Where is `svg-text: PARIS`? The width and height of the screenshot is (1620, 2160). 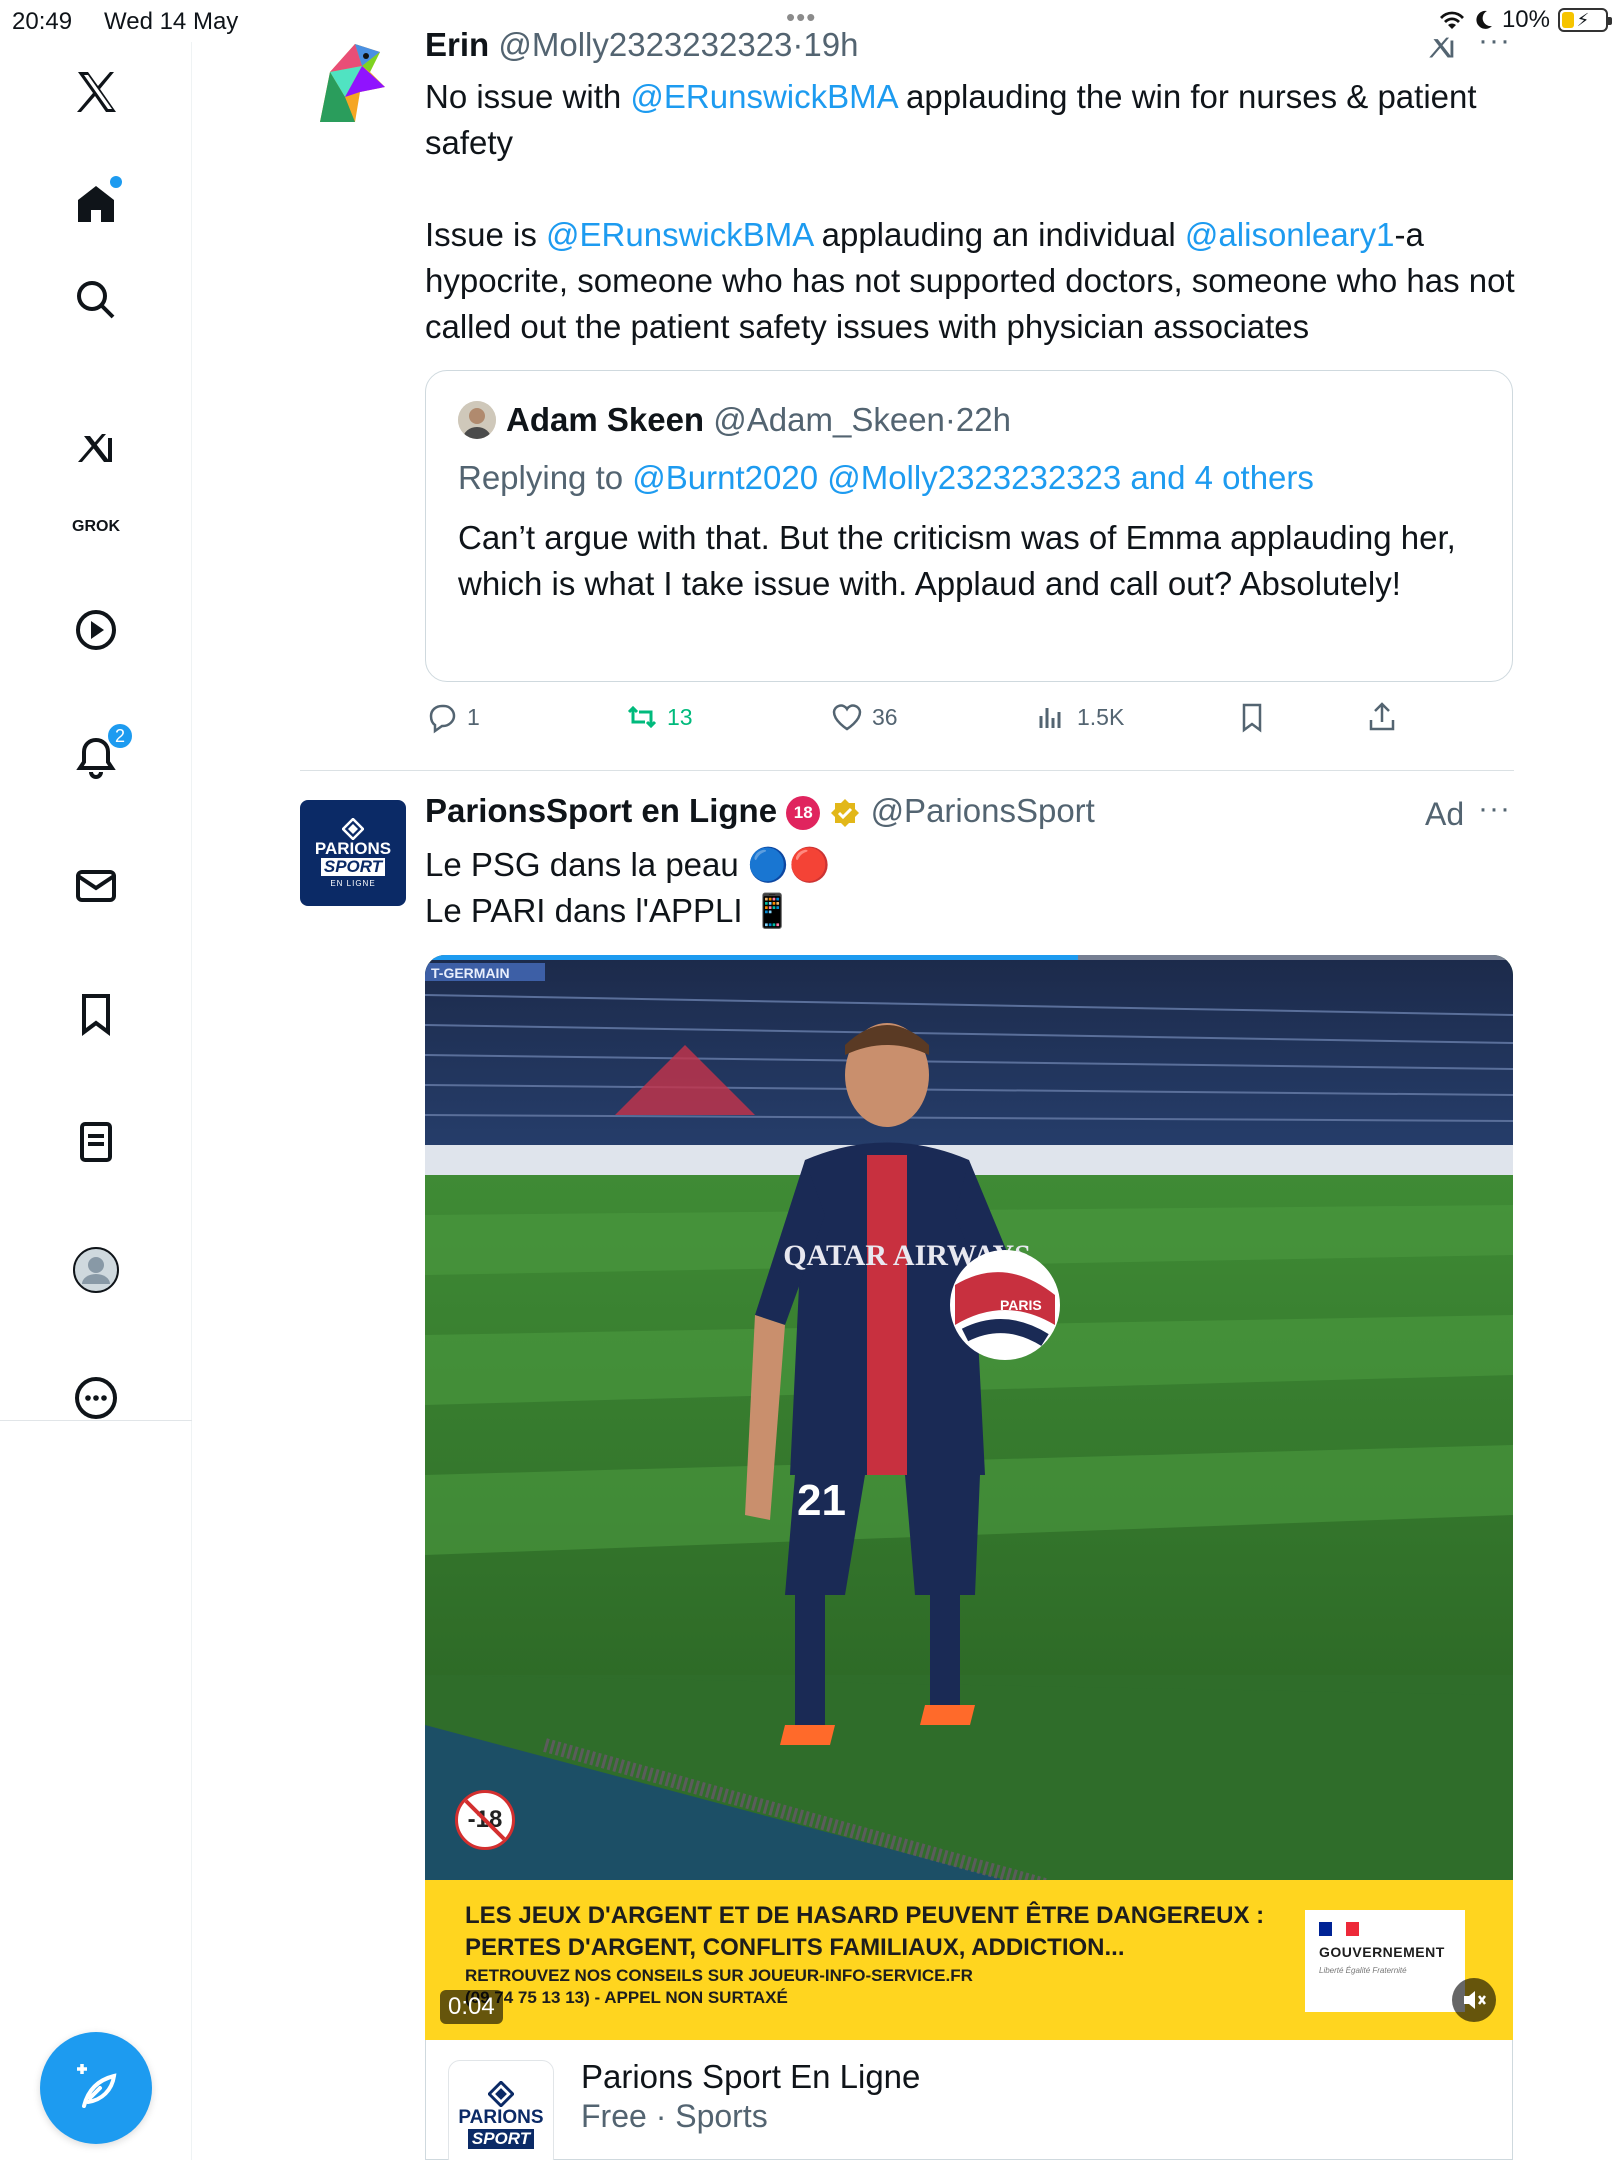
svg-text: PARIS is located at coordinates (1021, 1305).